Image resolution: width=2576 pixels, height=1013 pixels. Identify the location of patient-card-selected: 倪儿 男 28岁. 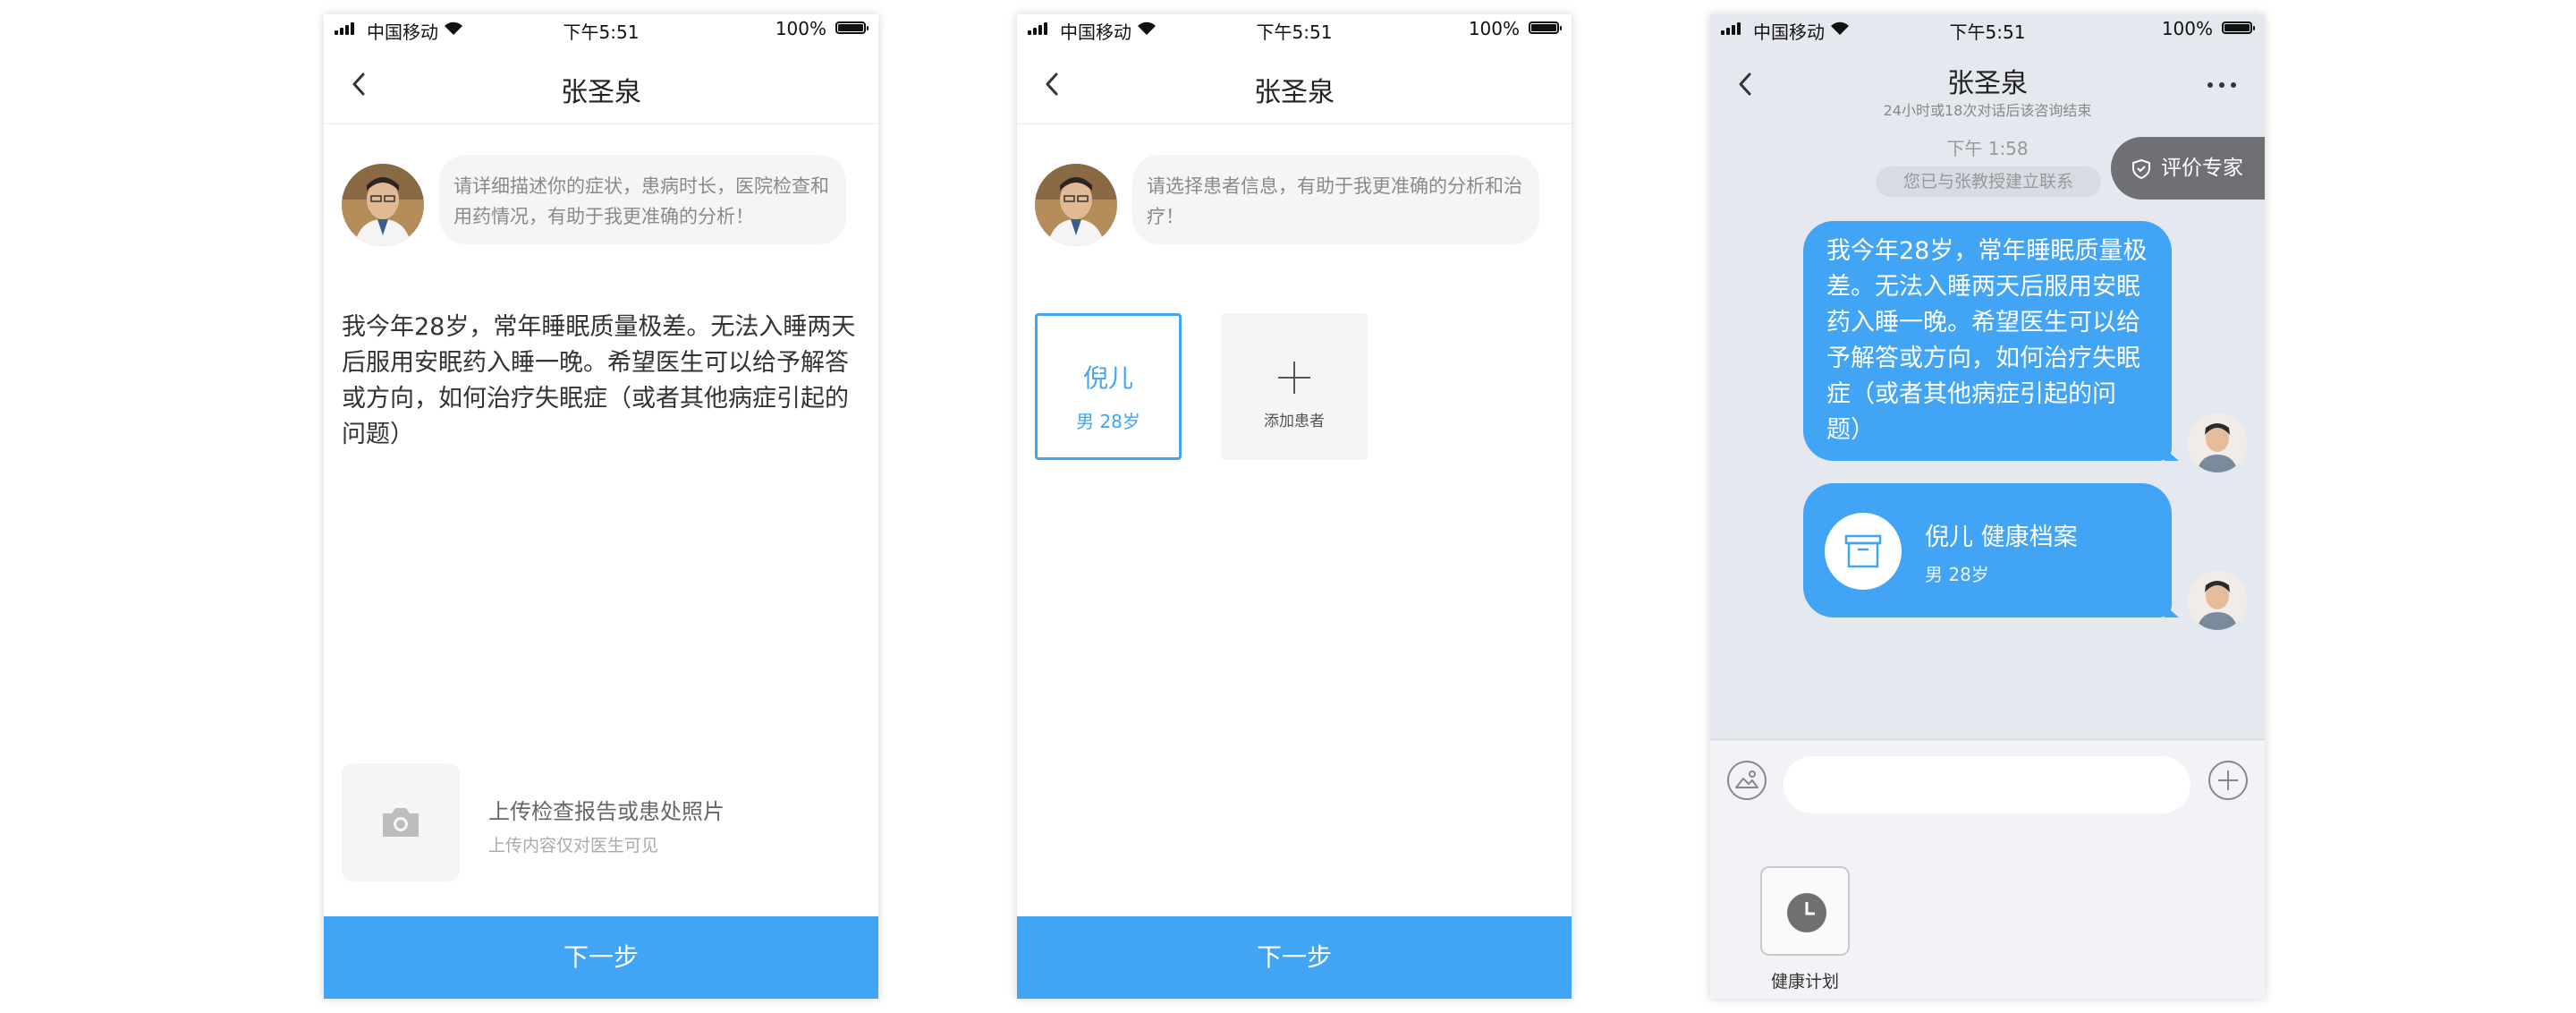
(1108, 386).